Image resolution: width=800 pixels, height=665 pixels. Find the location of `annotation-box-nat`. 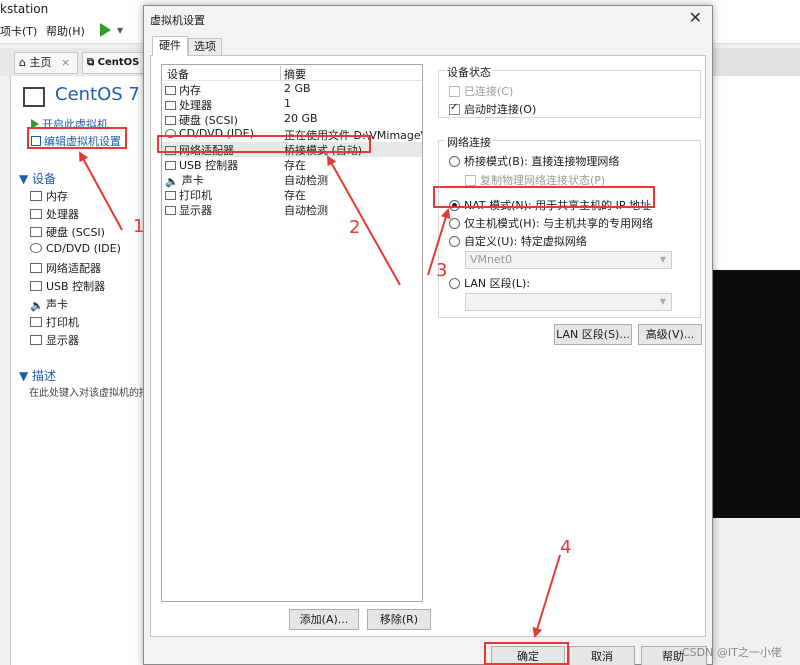

annotation-box-nat is located at coordinates (544, 197).